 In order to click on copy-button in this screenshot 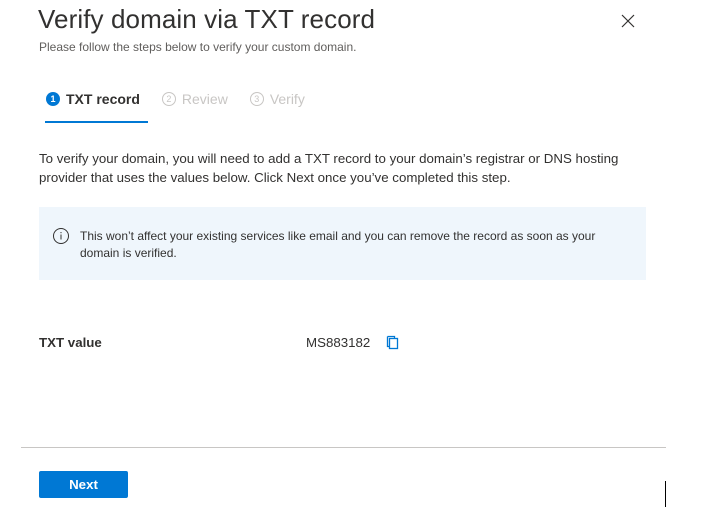, I will do `click(393, 343)`.